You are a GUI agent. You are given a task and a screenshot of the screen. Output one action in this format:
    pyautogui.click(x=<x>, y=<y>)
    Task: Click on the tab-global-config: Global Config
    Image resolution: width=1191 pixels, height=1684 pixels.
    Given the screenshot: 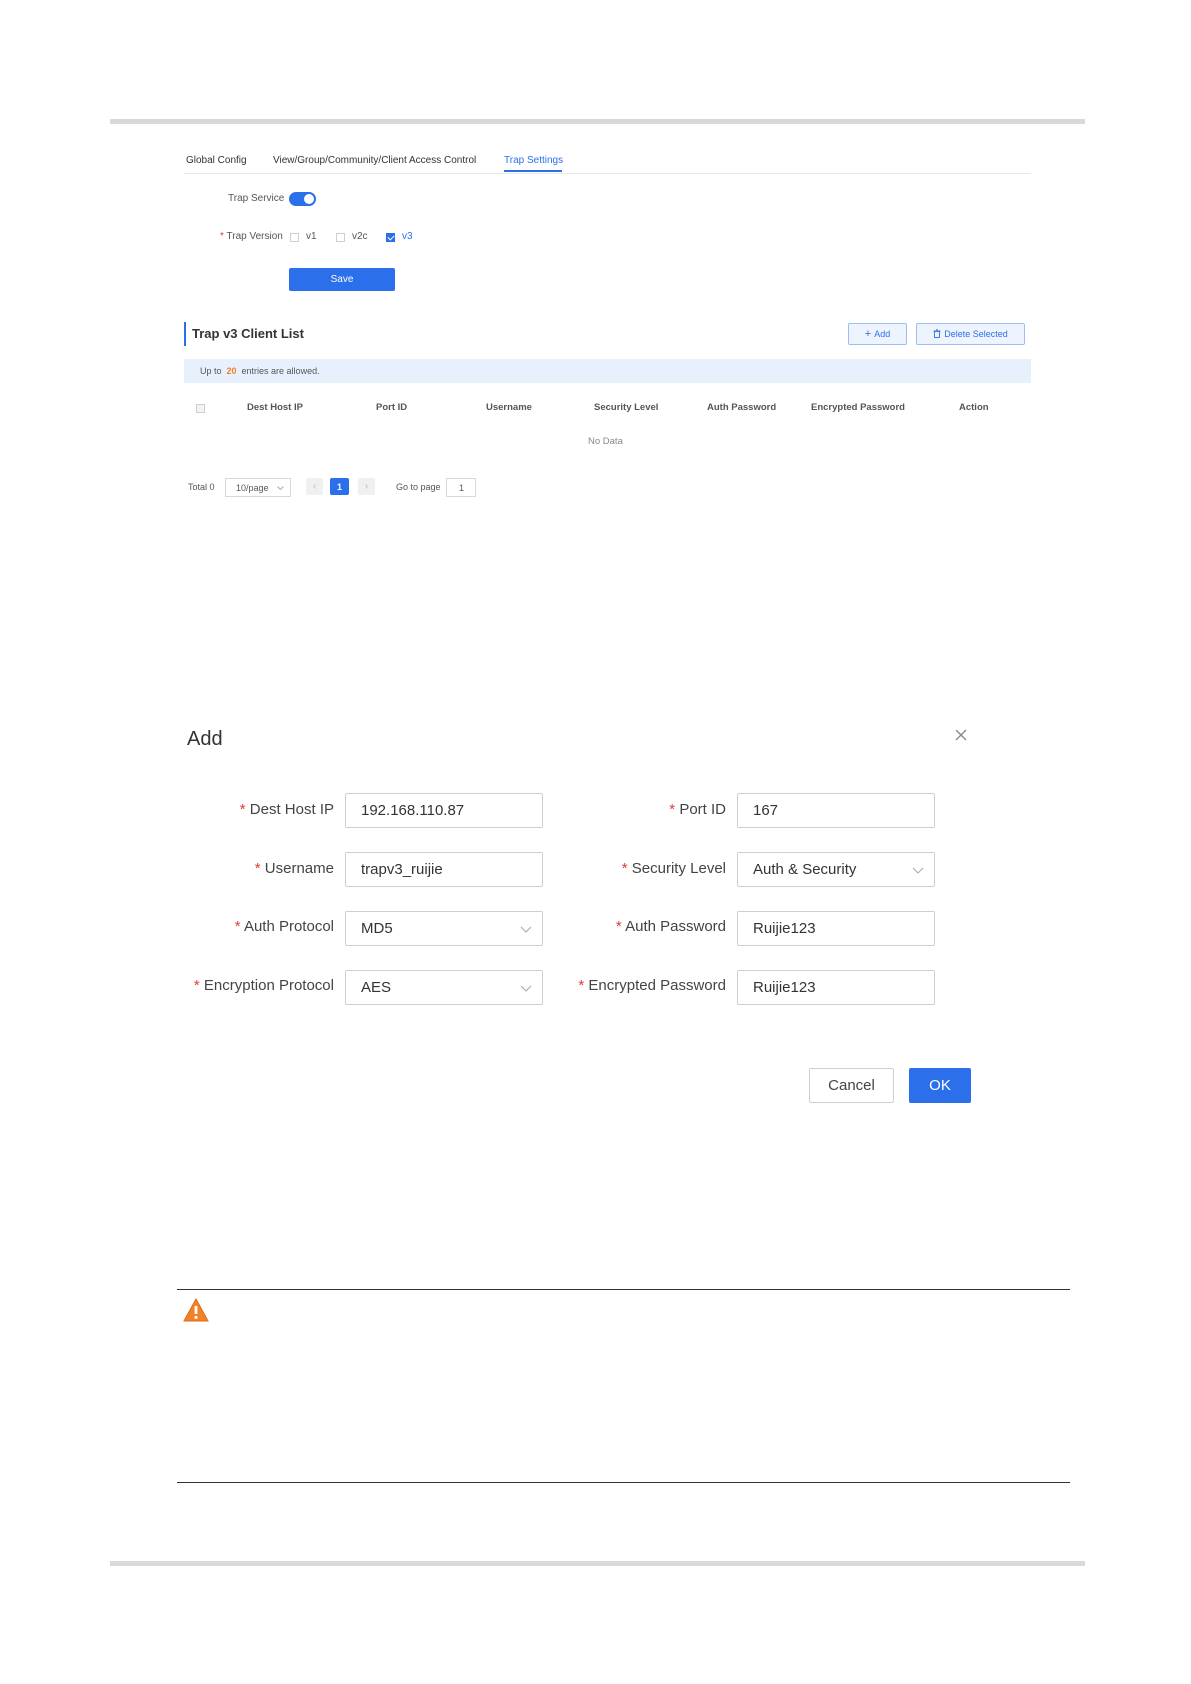 What is the action you would take?
    pyautogui.click(x=216, y=160)
    